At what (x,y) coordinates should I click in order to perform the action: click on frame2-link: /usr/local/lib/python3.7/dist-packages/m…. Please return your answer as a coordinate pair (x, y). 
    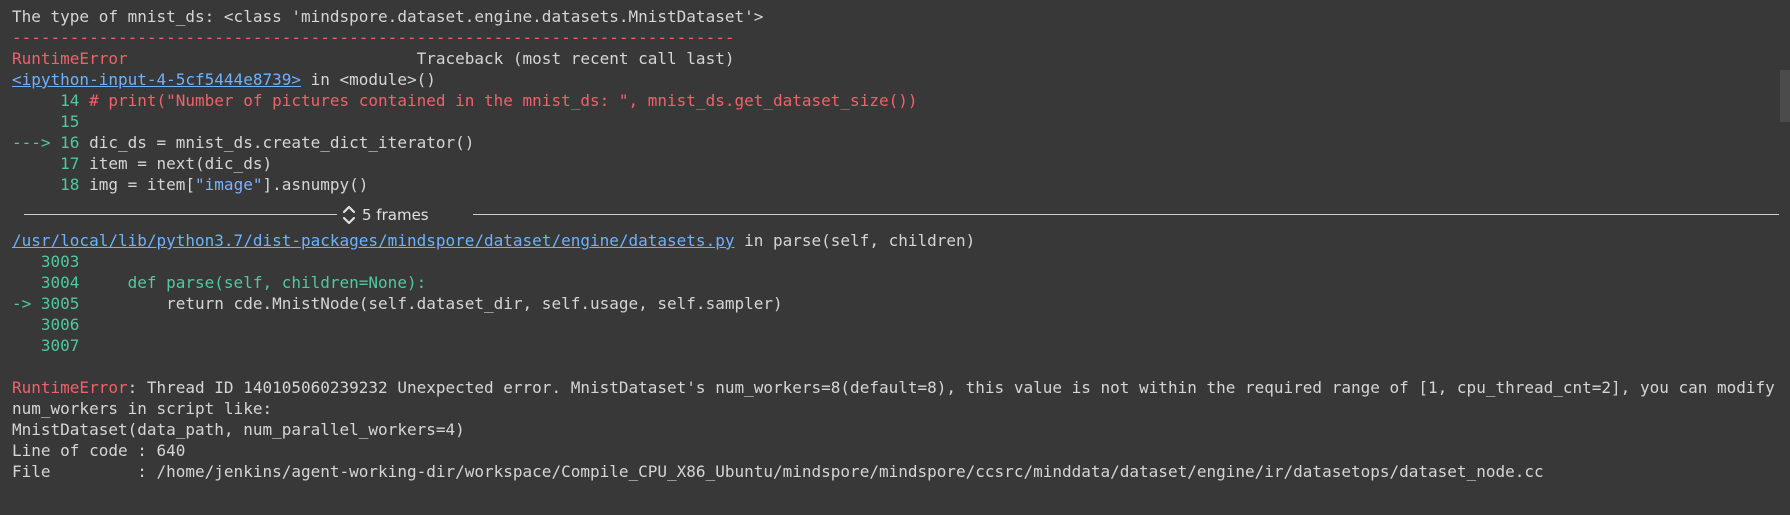
    Looking at the image, I should click on (373, 240).